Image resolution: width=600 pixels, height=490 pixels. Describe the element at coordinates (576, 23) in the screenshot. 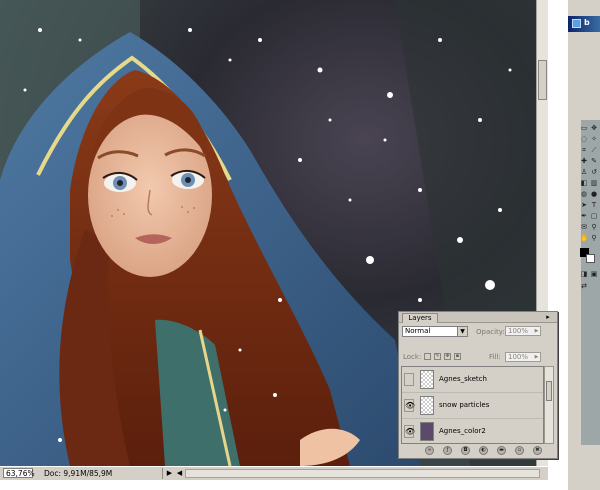

I see `photoshop-doc-icon` at that location.